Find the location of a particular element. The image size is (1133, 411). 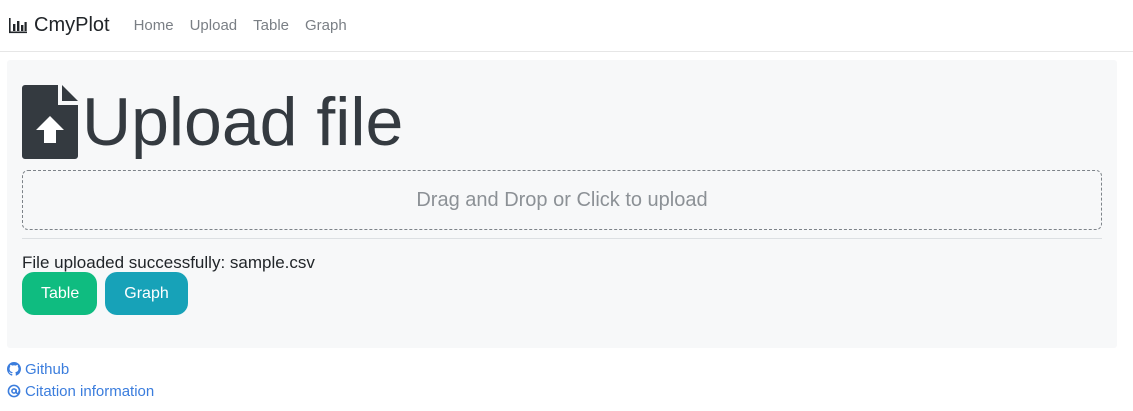

file-dropzone: Drag and Drop or Click to upload is located at coordinates (562, 200).